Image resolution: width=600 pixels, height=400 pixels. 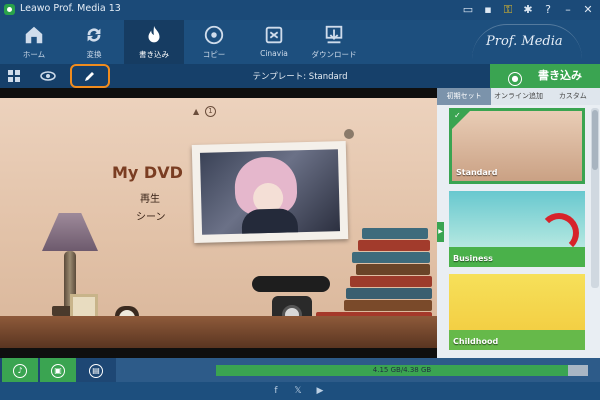 What do you see at coordinates (517, 312) in the screenshot?
I see `template-childhood: Childhood` at bounding box center [517, 312].